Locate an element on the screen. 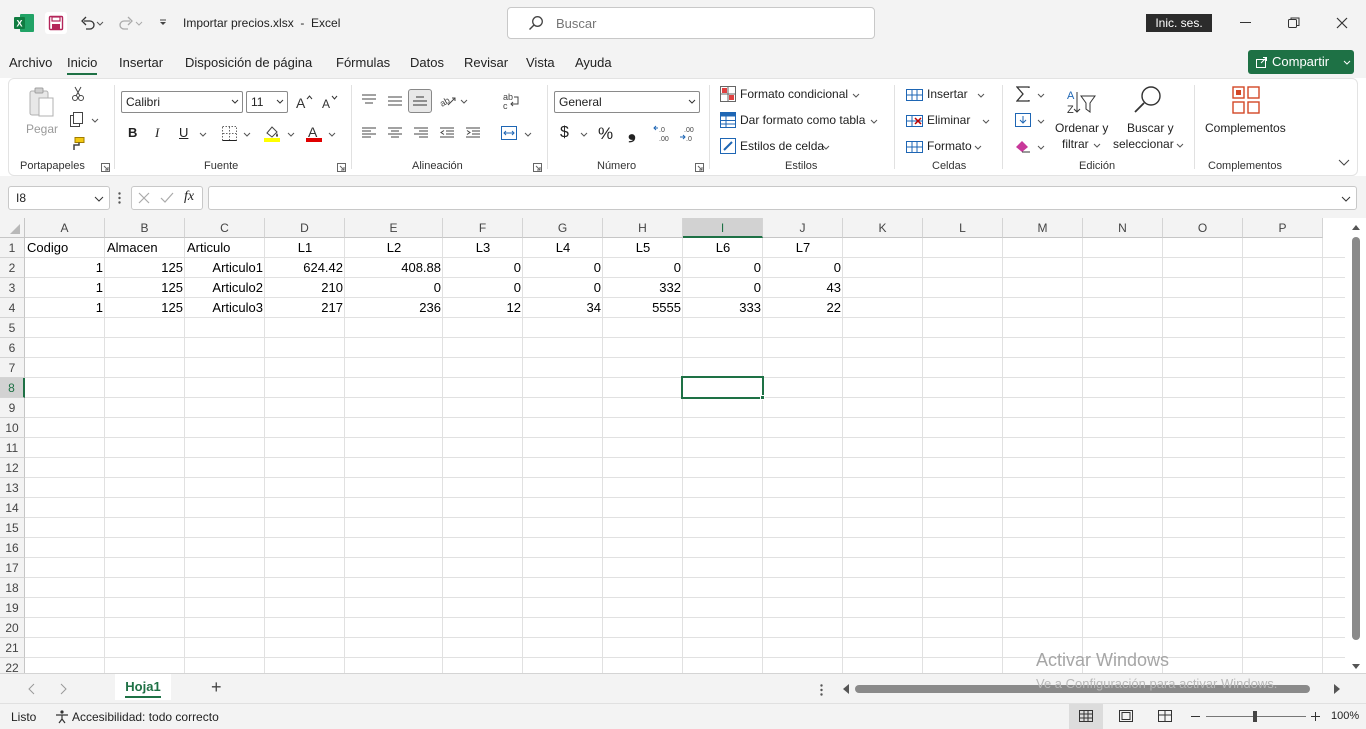 Image resolution: width=1366 pixels, height=729 pixels. align-top-icon is located at coordinates (369, 99).